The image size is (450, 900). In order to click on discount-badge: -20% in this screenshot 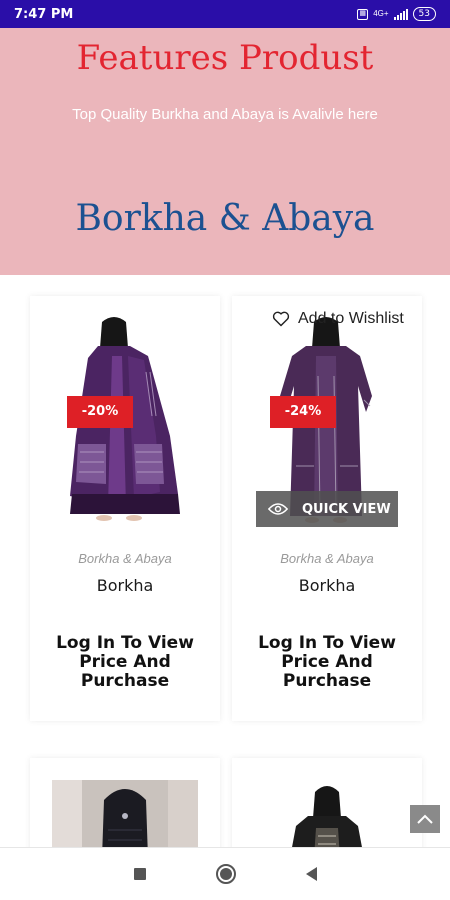, I will do `click(100, 412)`.